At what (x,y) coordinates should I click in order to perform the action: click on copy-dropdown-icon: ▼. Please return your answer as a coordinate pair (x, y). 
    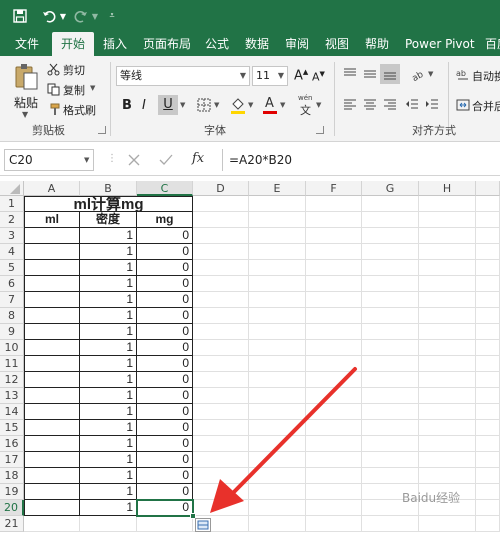
    Looking at the image, I should click on (92, 88).